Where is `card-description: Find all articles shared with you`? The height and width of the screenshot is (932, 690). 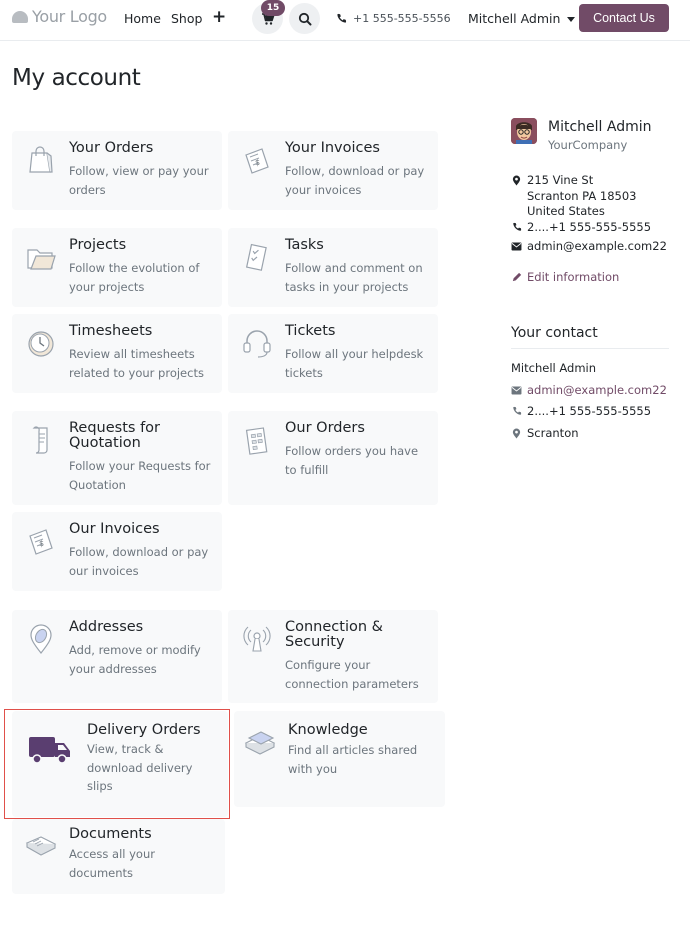
card-description: Find all articles shared with you is located at coordinates (353, 759).